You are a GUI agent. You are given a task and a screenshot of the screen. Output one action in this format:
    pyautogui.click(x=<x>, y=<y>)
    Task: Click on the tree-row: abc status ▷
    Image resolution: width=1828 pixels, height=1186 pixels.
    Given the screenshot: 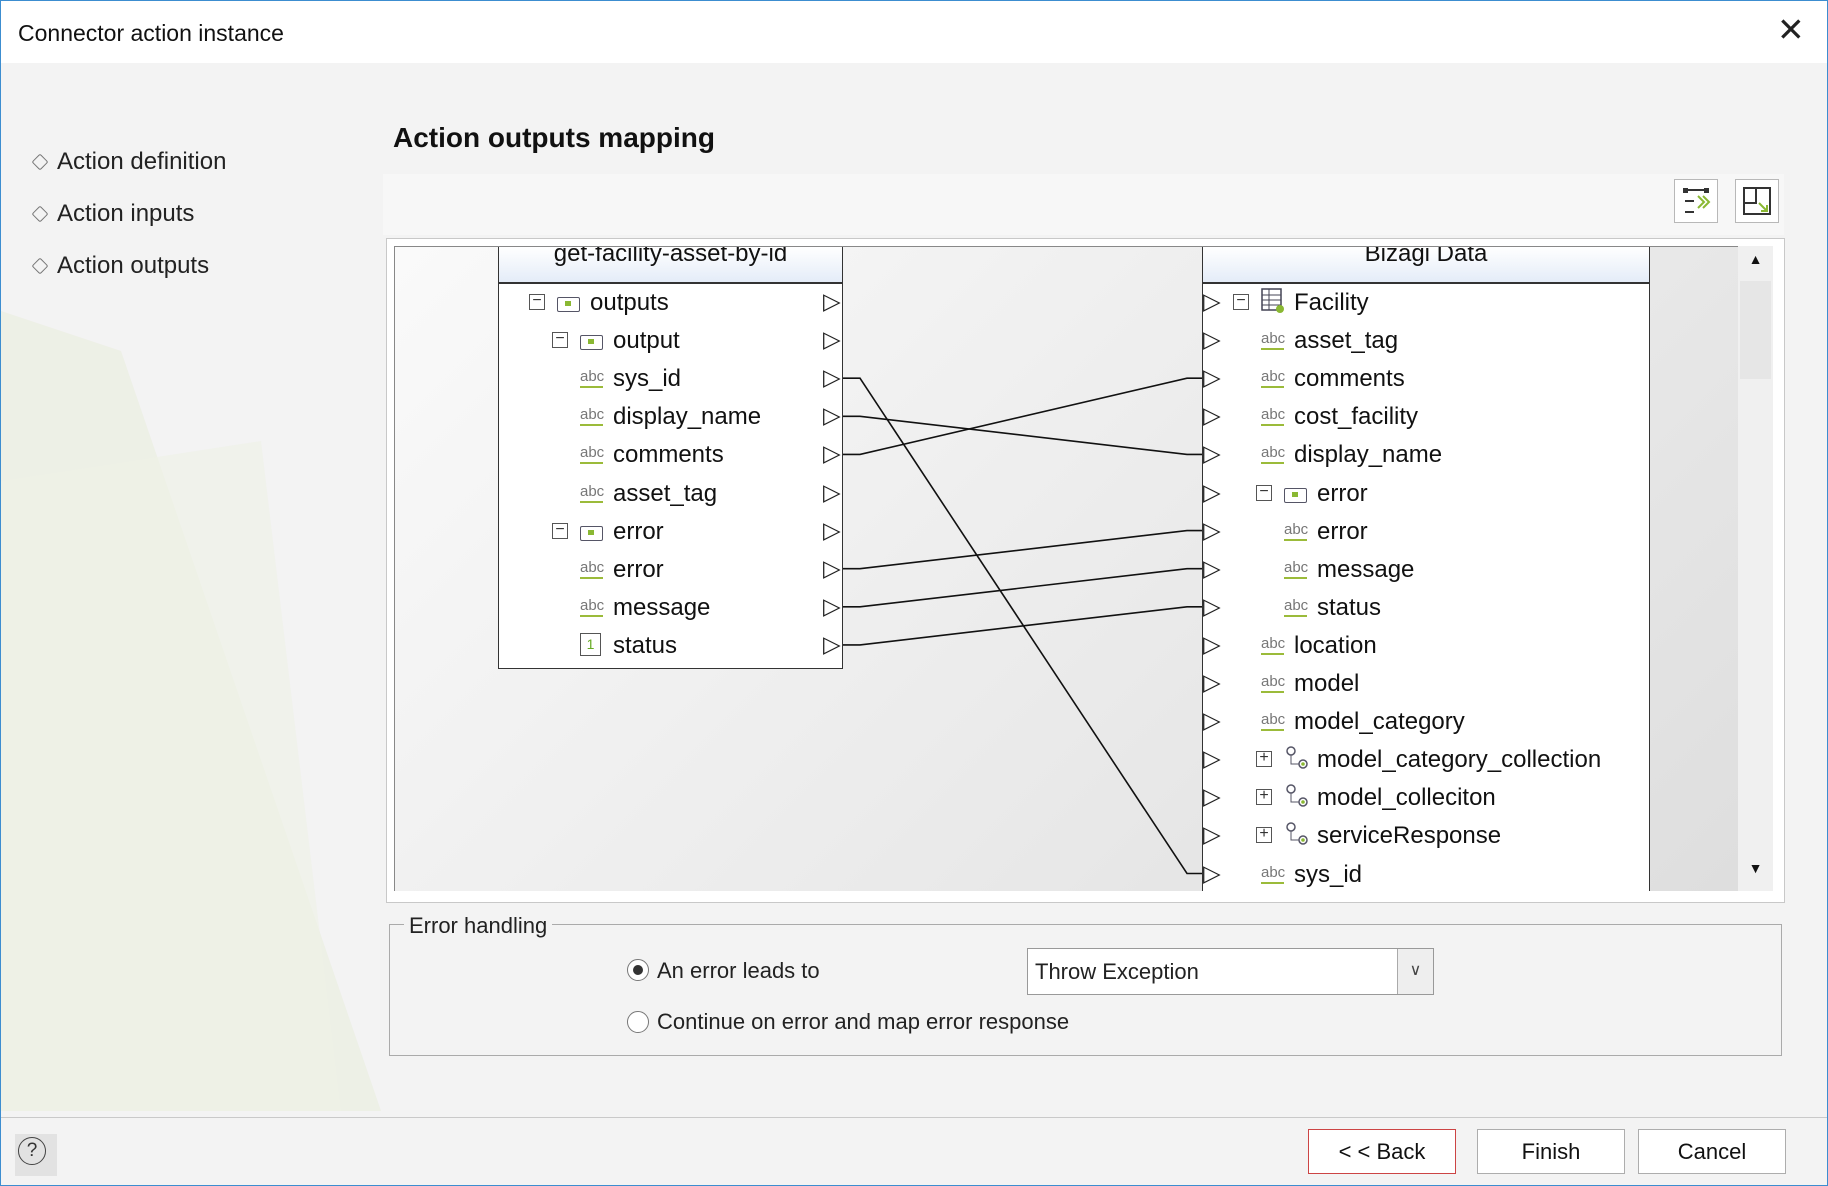 What is the action you would take?
    pyautogui.click(x=1426, y=607)
    